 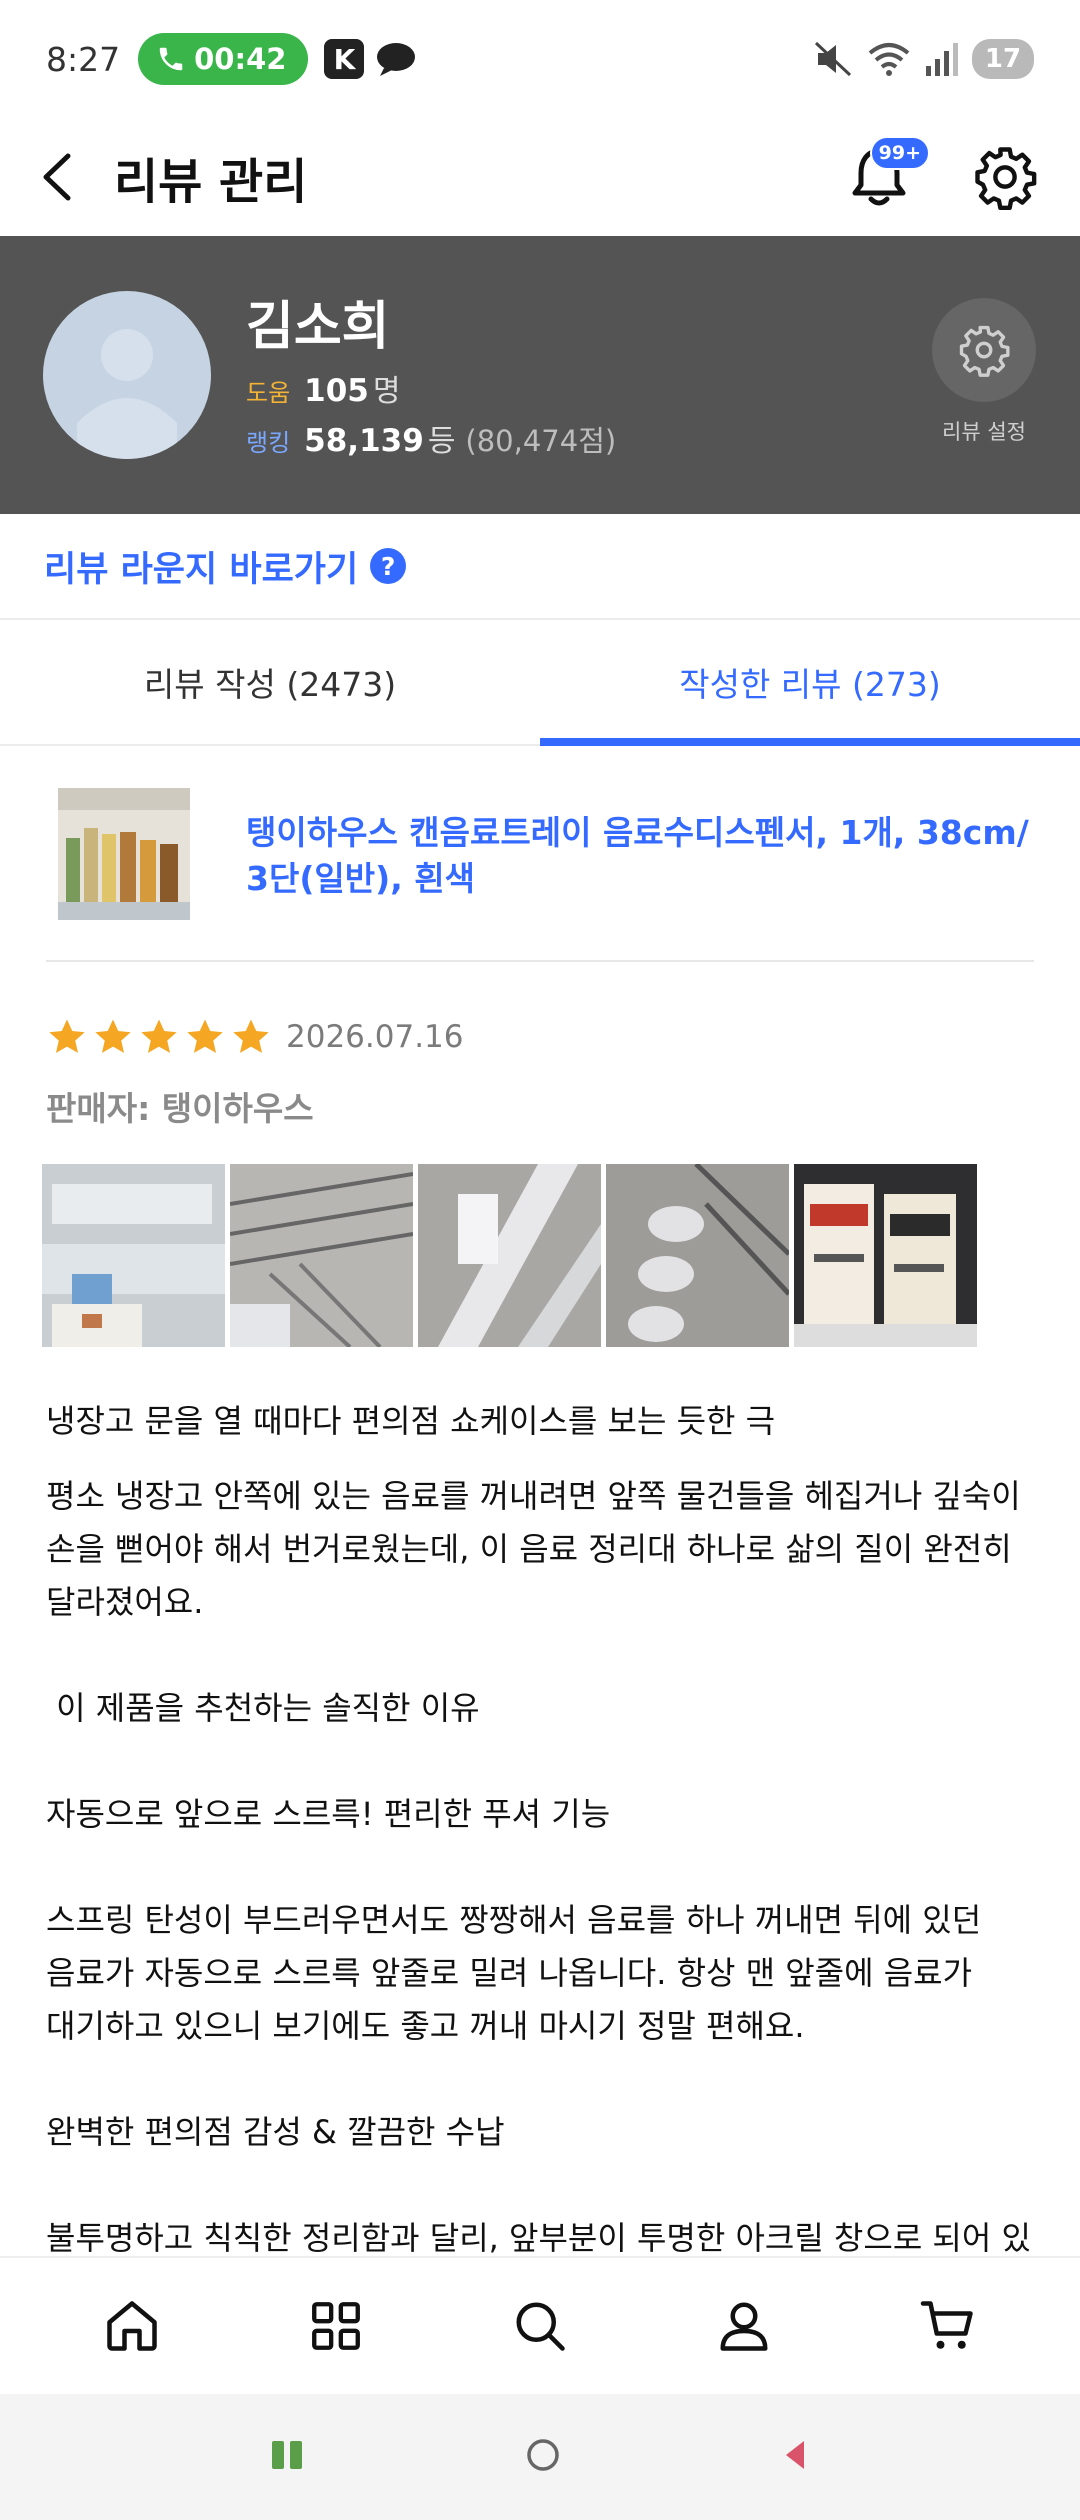 What do you see at coordinates (833, 59) in the screenshot?
I see `mute-icon` at bounding box center [833, 59].